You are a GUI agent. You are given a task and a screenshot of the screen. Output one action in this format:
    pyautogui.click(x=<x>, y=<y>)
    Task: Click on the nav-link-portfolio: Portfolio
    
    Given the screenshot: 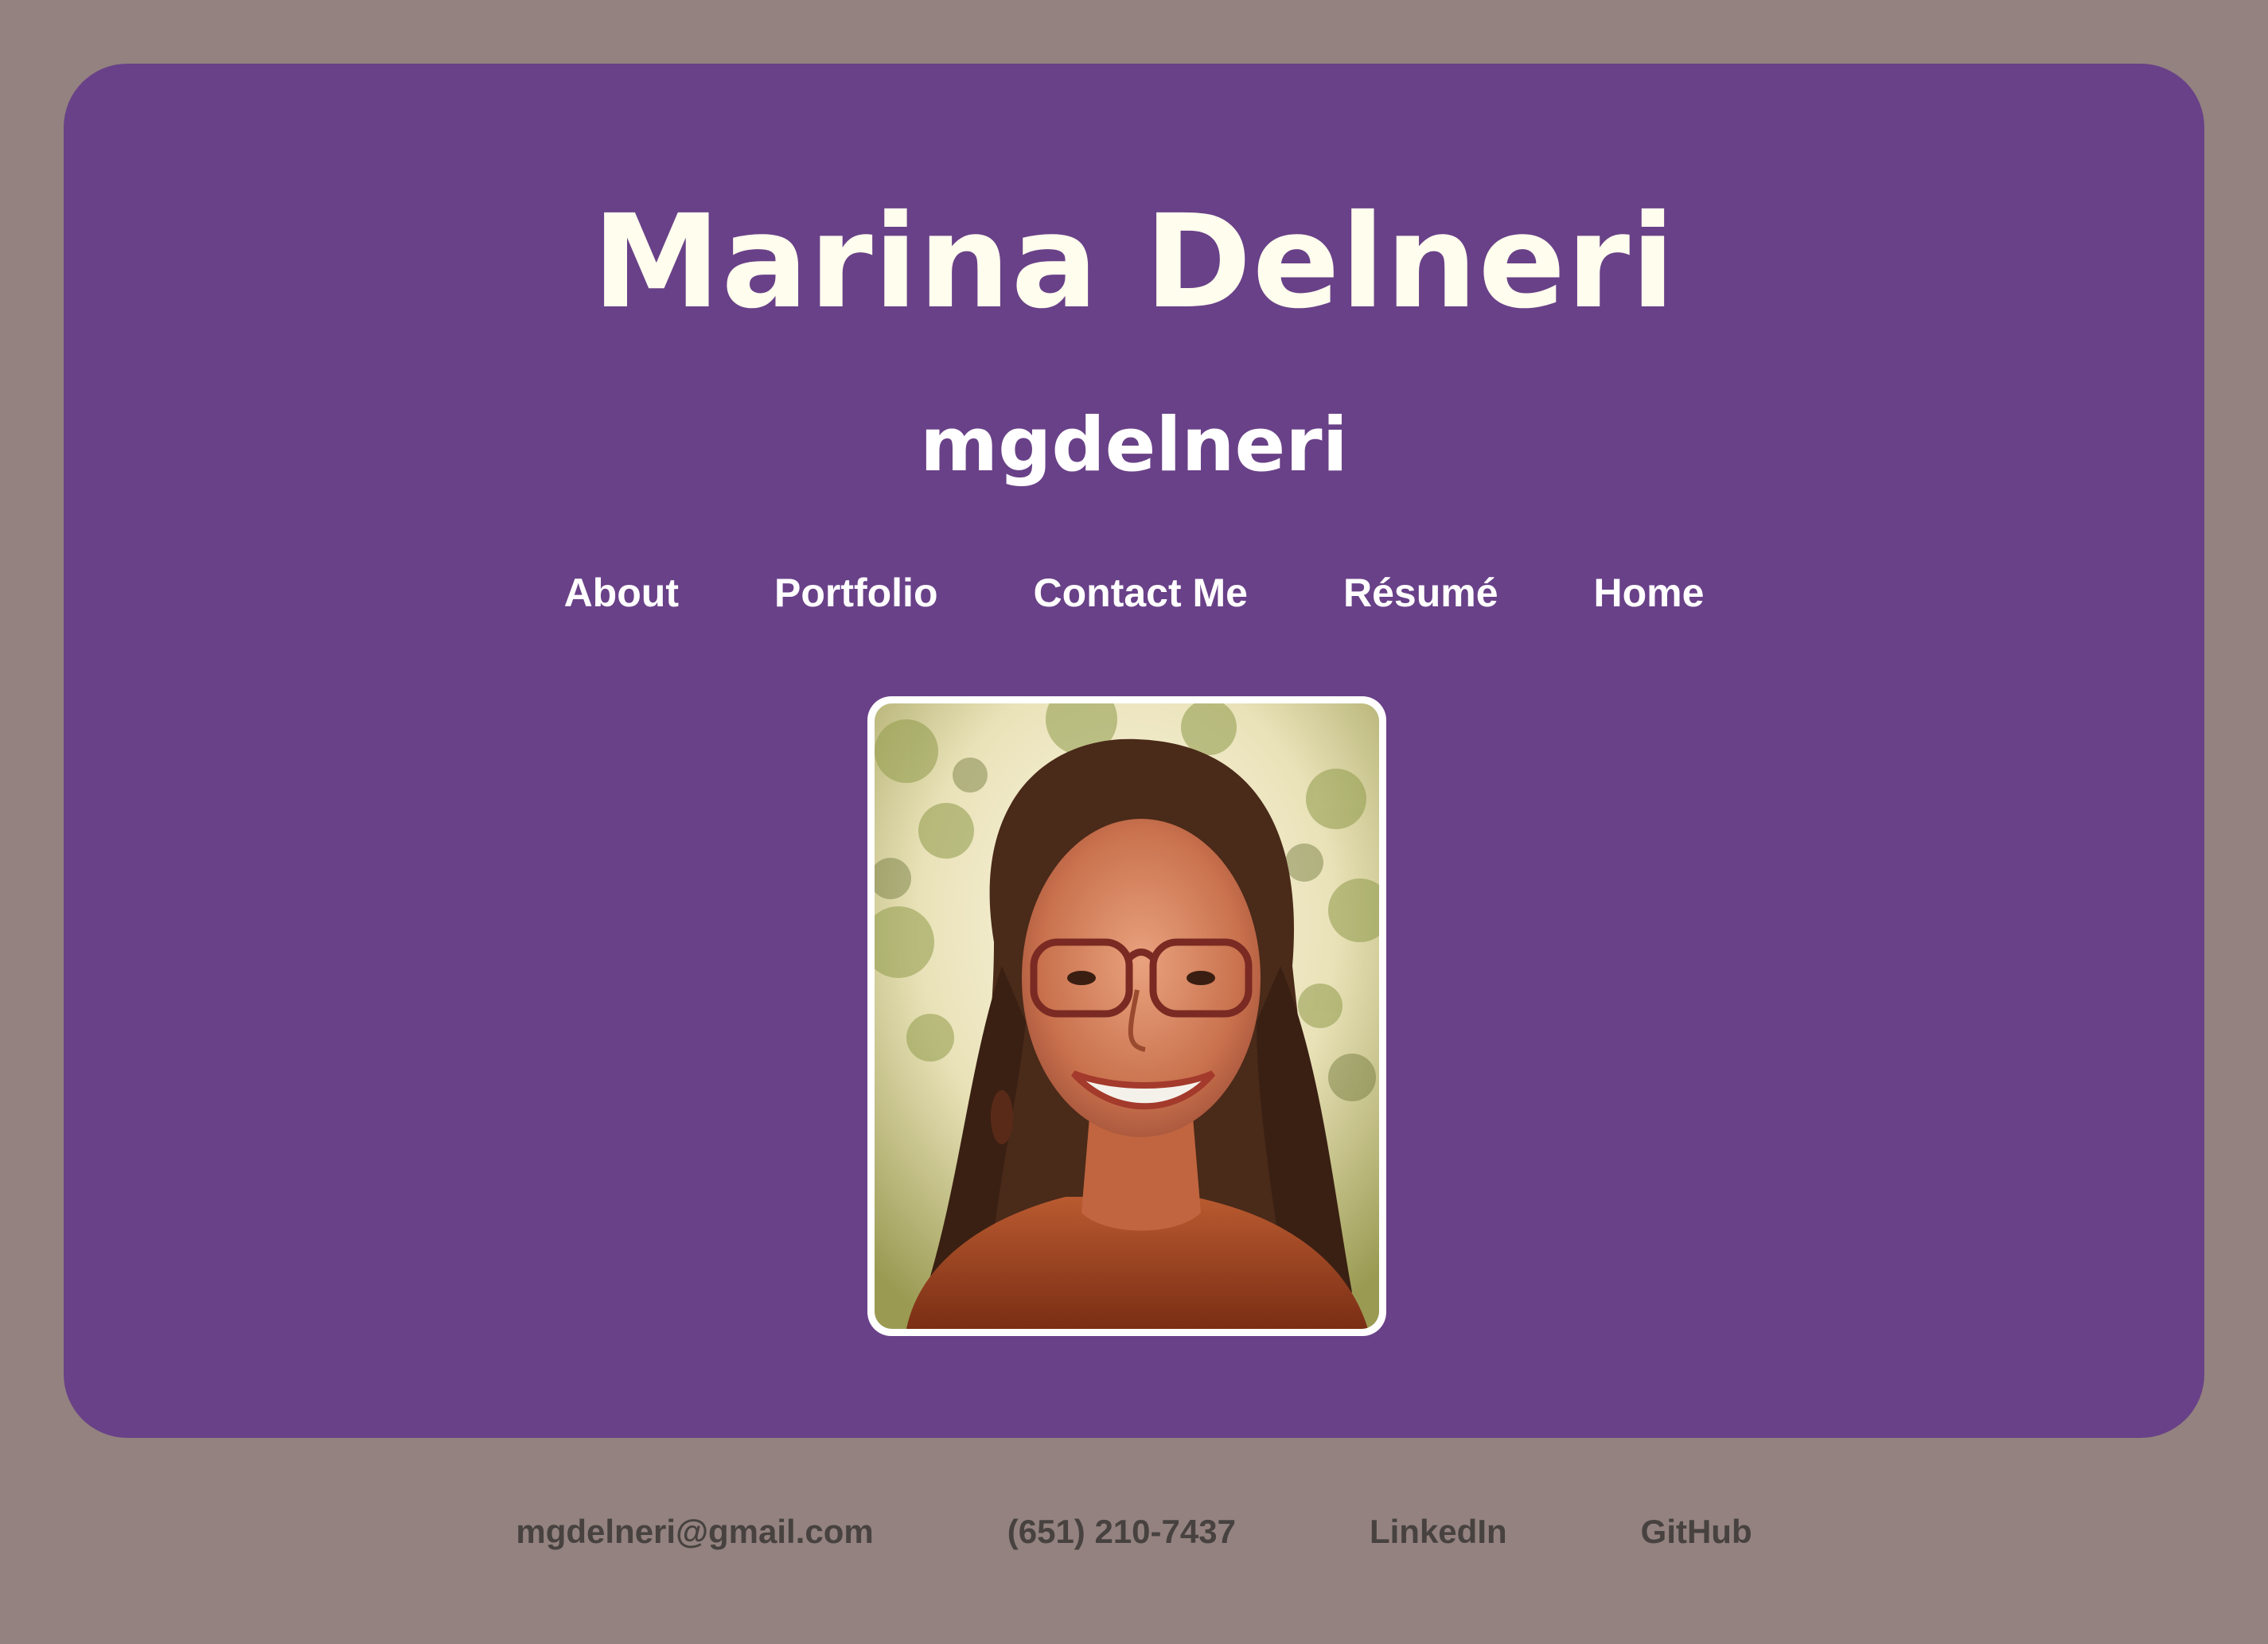 What is the action you would take?
    pyautogui.click(x=856, y=593)
    